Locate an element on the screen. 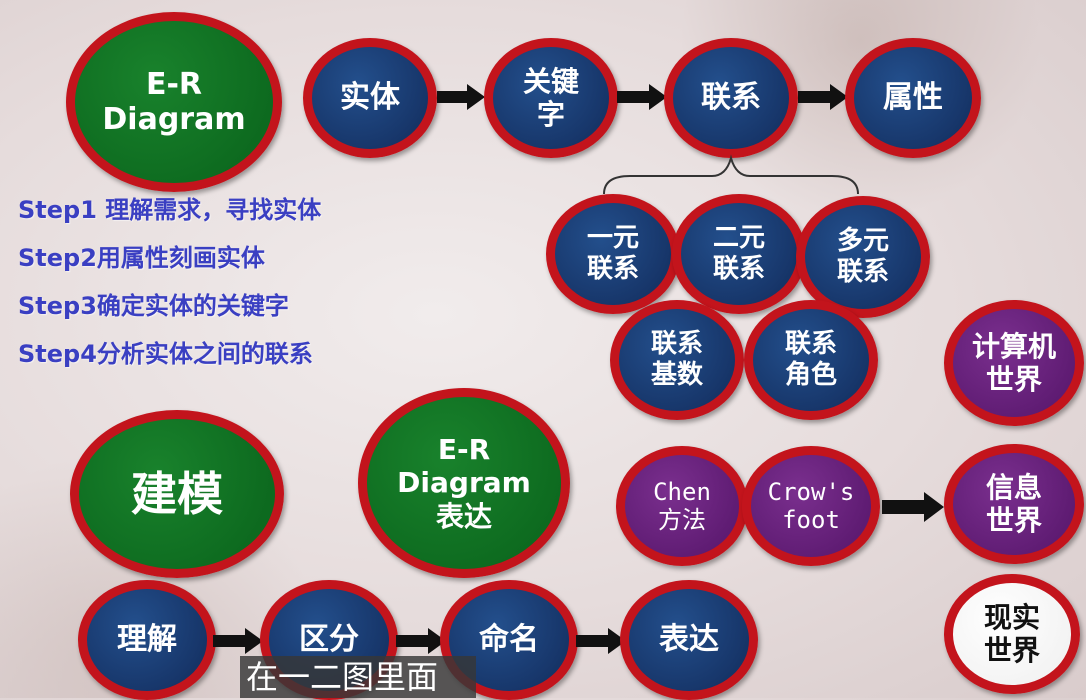 Image resolution: width=1086 pixels, height=700 pixels. node-attribute: 属性 is located at coordinates (913, 98).